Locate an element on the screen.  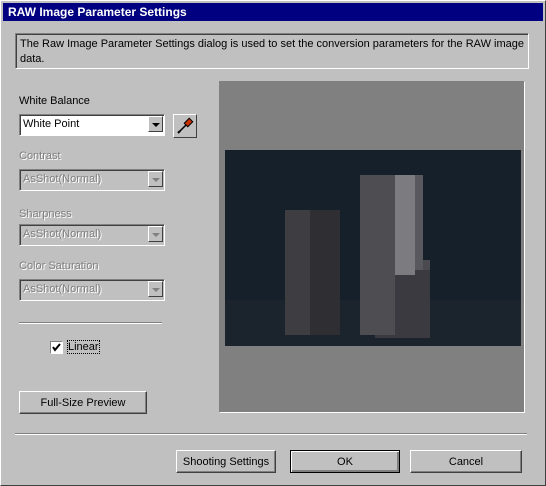
linear-checkbox is located at coordinates (56, 347).